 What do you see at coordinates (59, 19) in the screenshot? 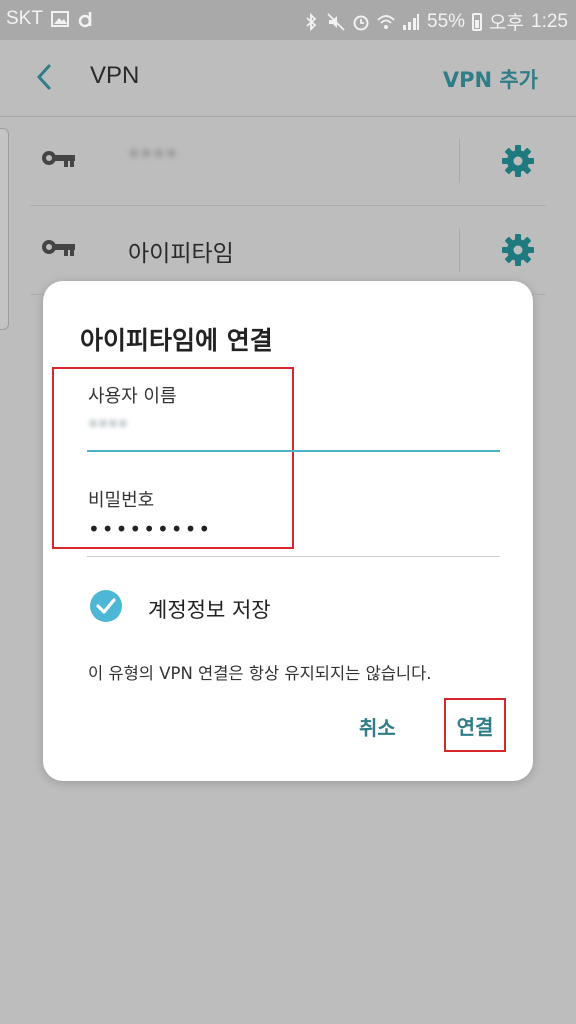
I see `gallery-icon` at bounding box center [59, 19].